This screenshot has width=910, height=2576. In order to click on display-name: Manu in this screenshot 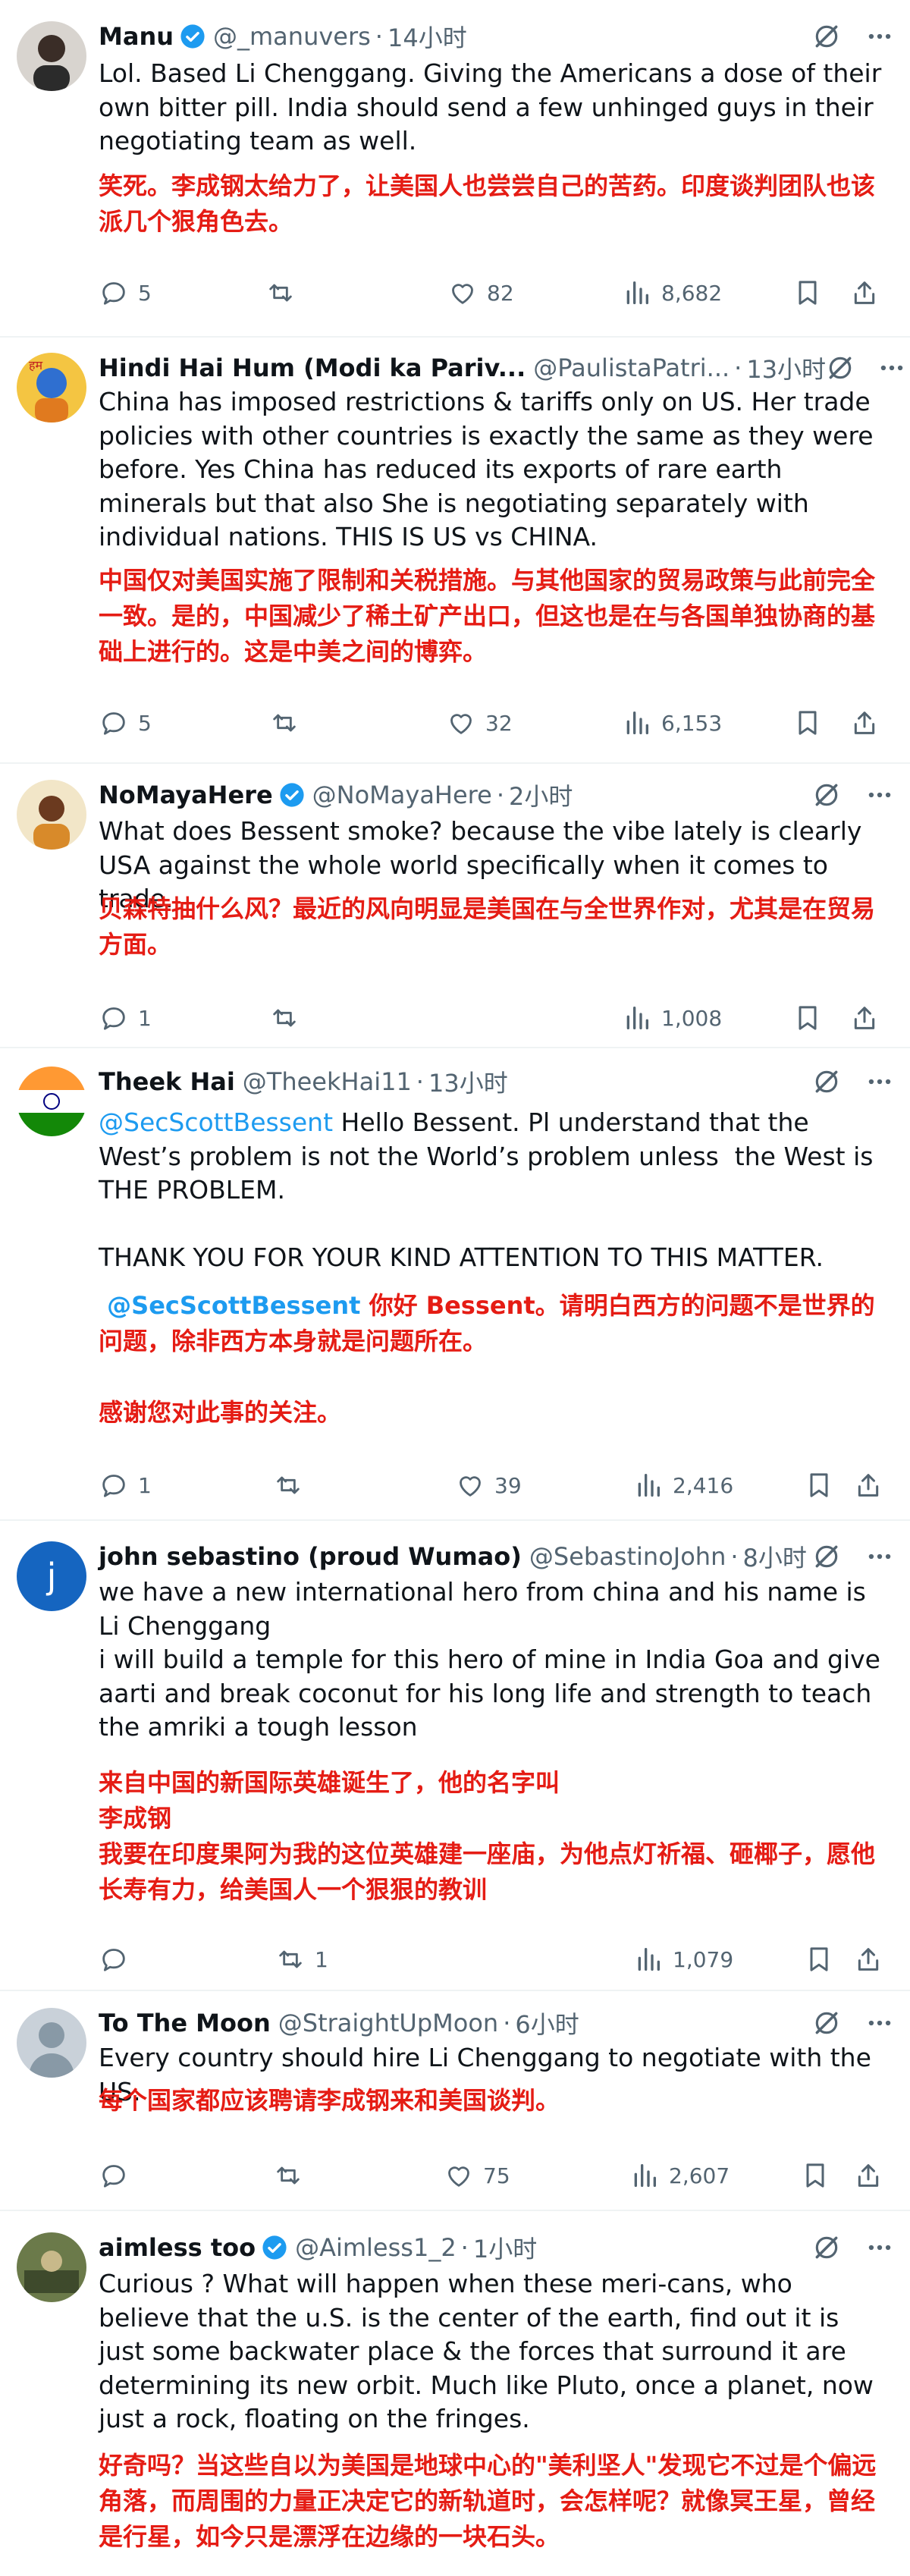, I will do `click(136, 36)`.